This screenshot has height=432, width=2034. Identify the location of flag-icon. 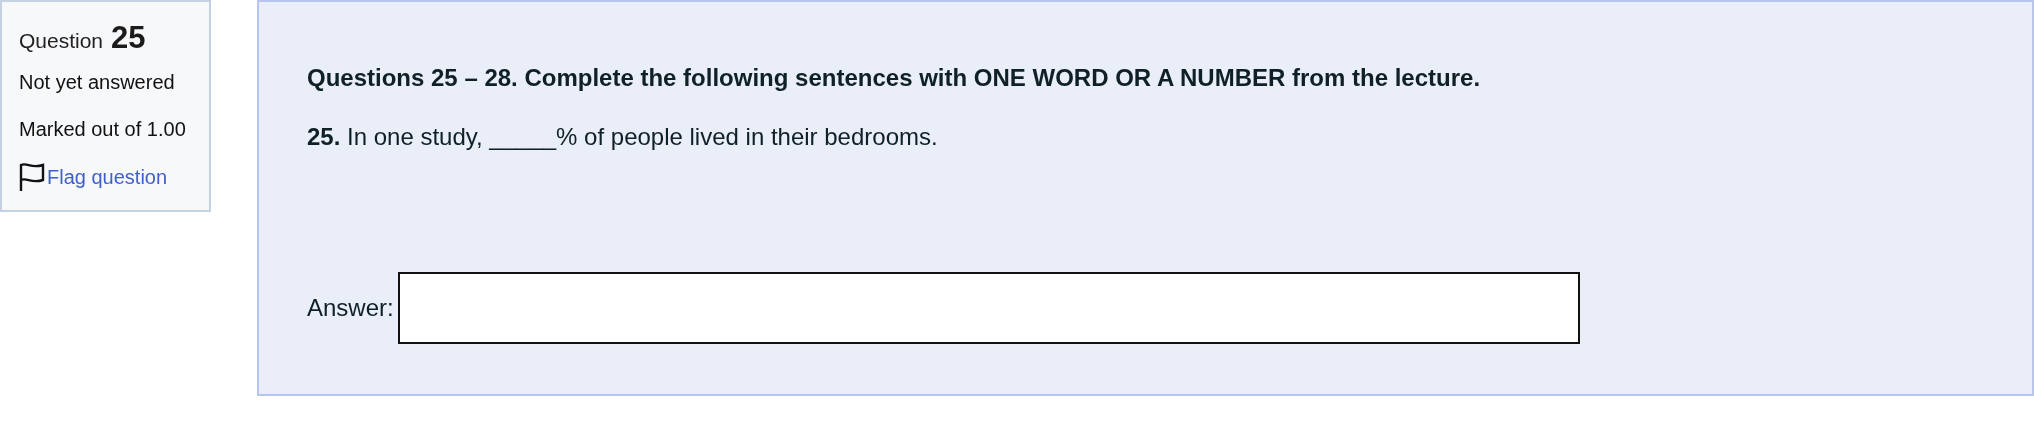
(32, 177).